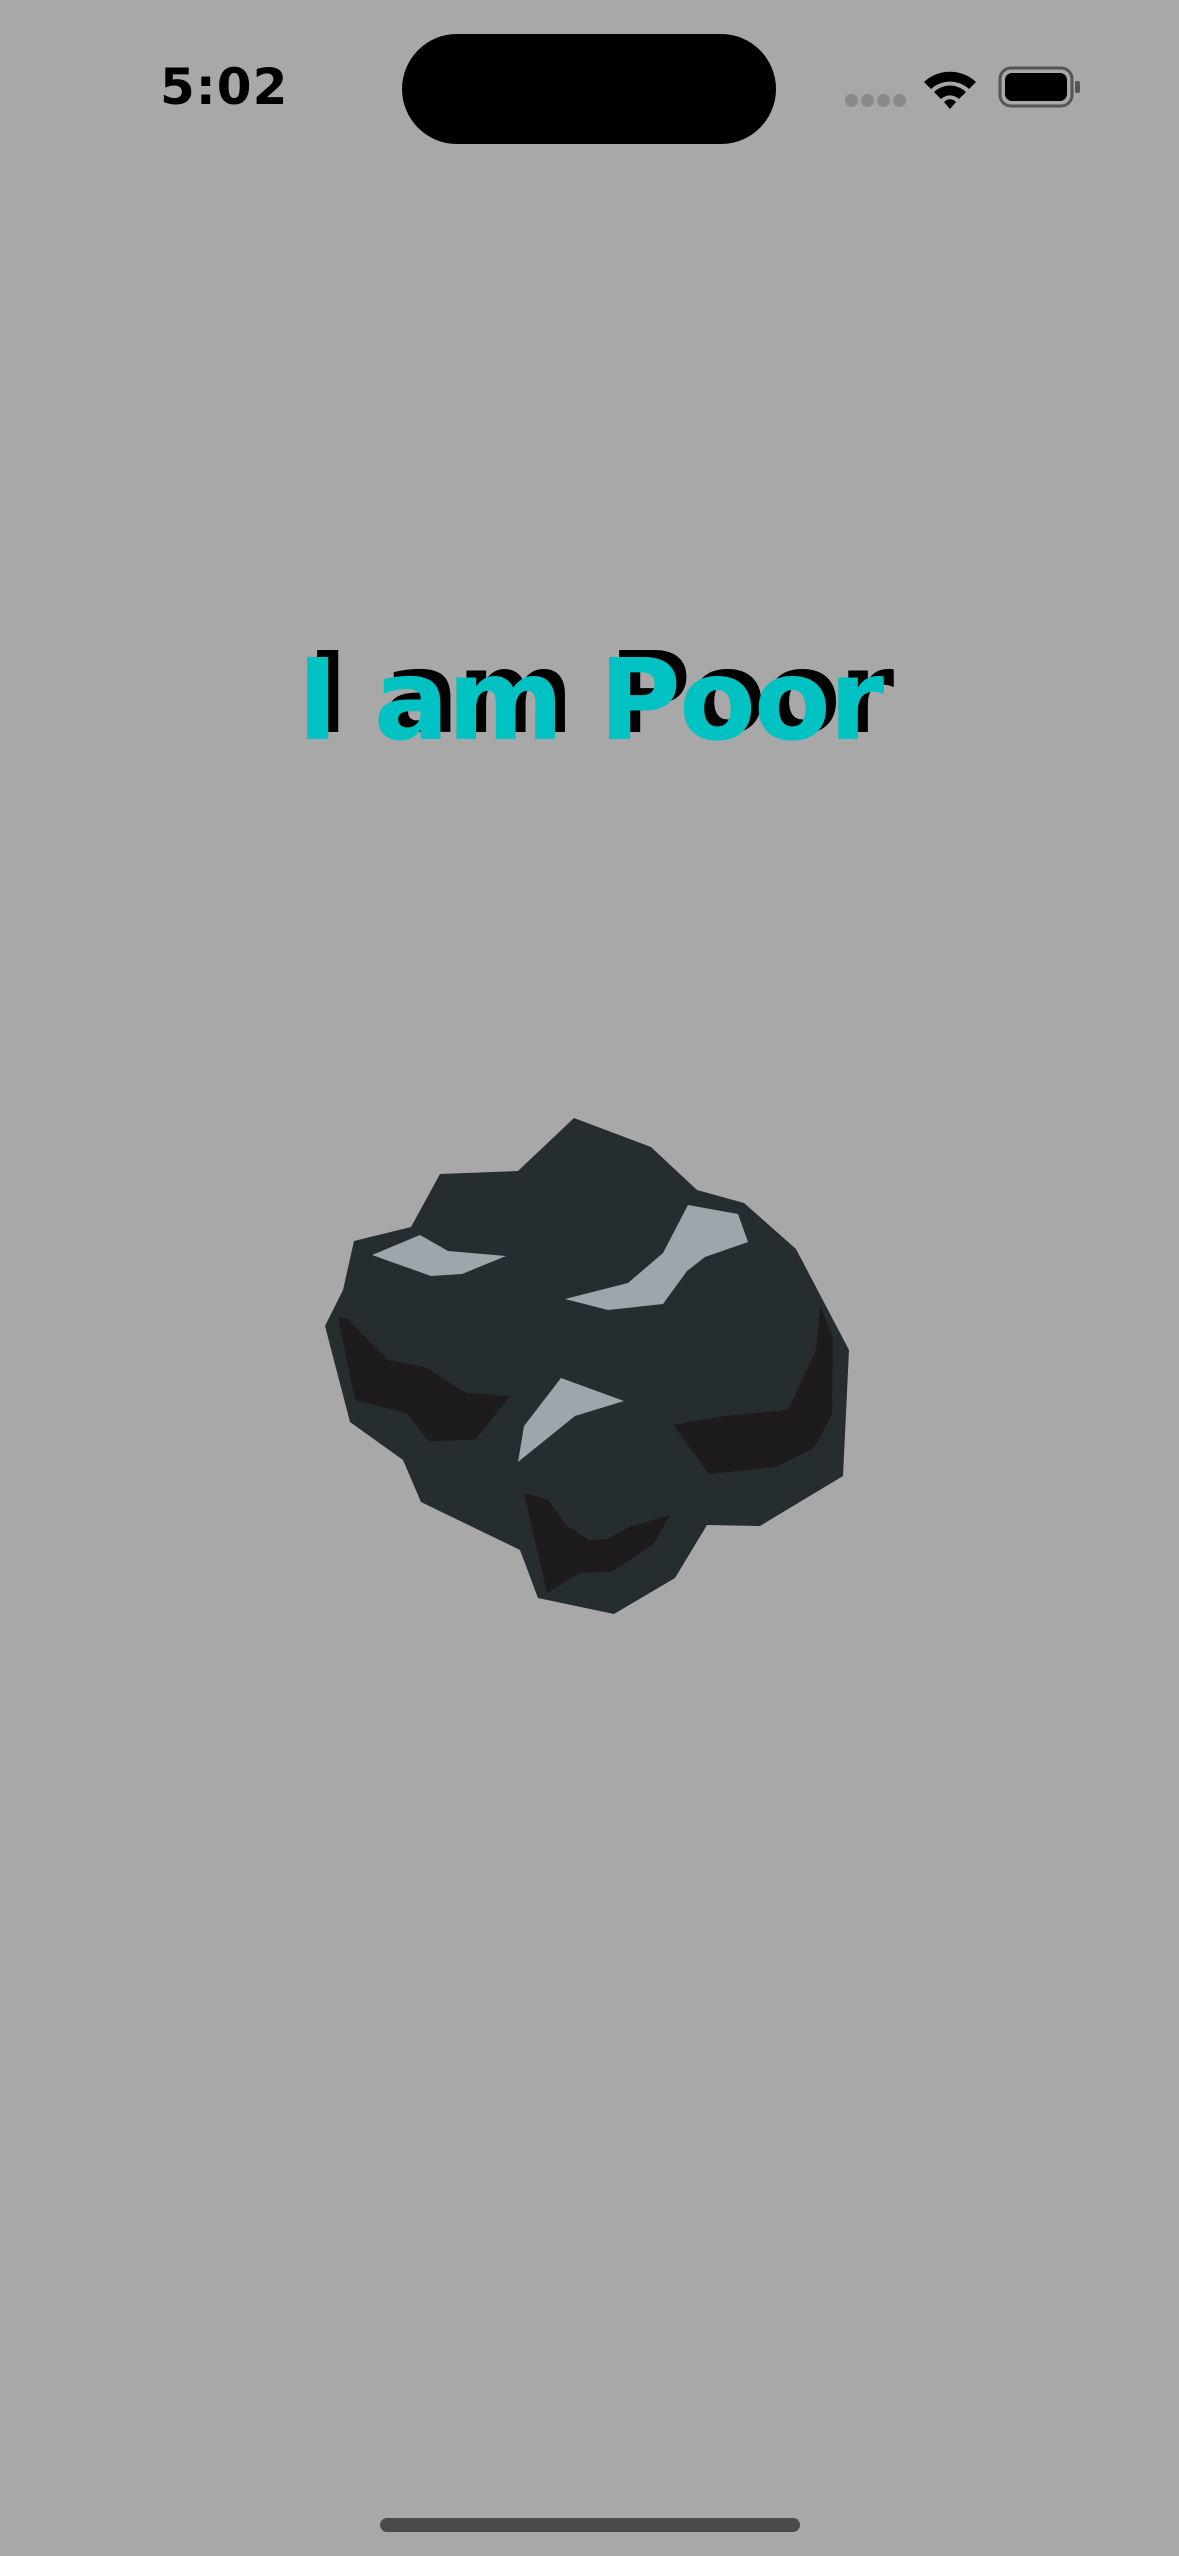  Describe the element at coordinates (224, 87) in the screenshot. I see `status-time: 5:02` at that location.